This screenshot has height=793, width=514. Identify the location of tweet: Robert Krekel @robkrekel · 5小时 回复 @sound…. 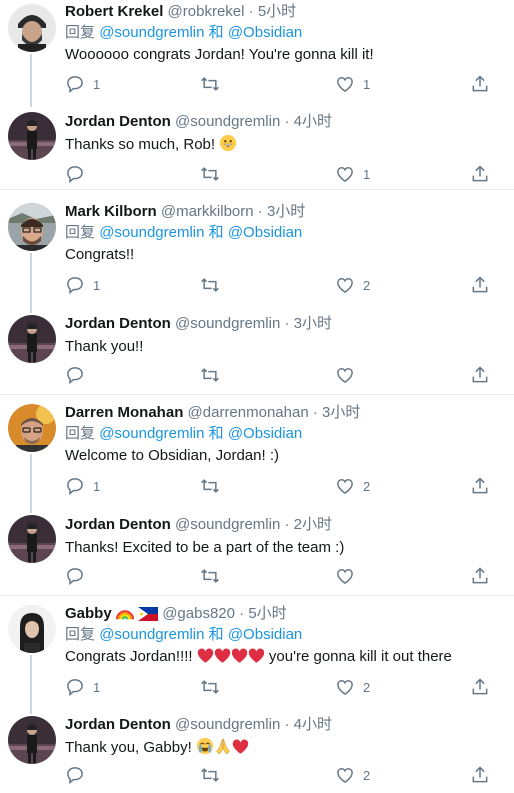
(257, 47).